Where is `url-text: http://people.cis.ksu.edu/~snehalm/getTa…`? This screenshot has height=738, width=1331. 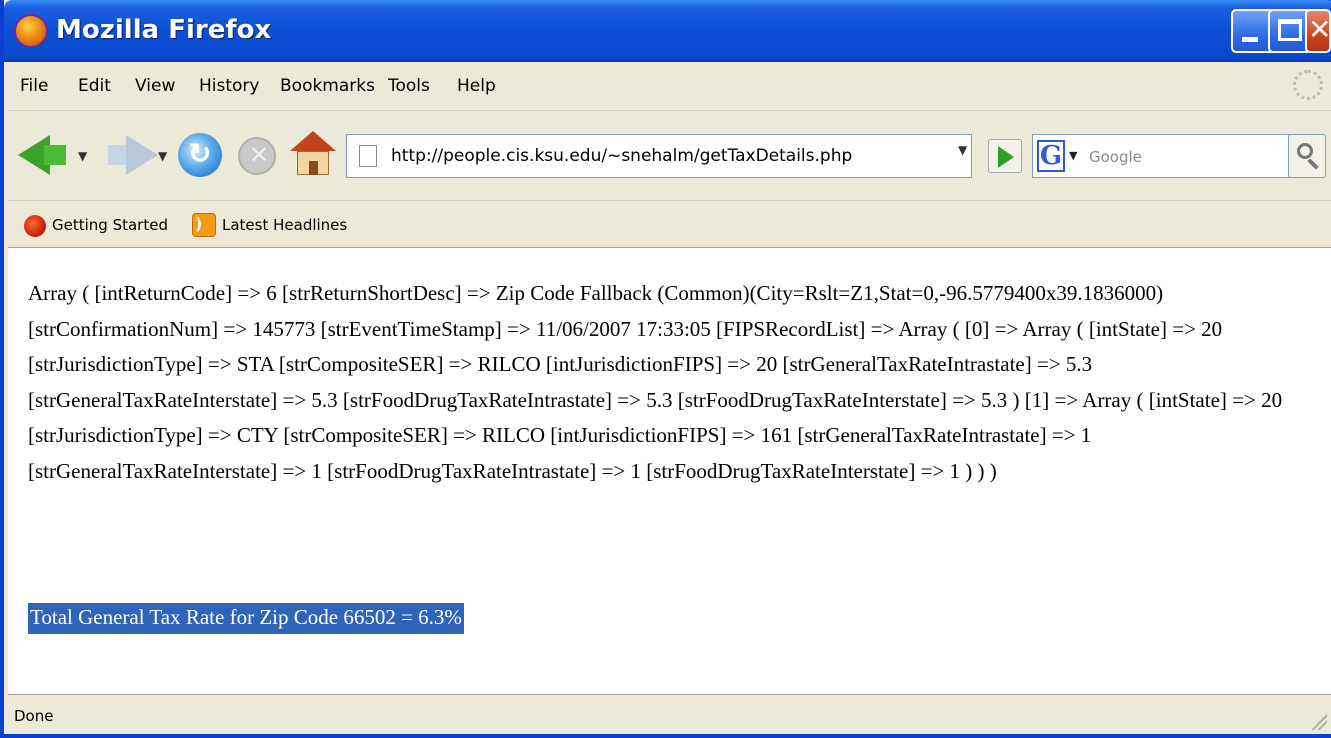 url-text: http://people.cis.ksu.edu/~snehalm/getTa… is located at coordinates (621, 156).